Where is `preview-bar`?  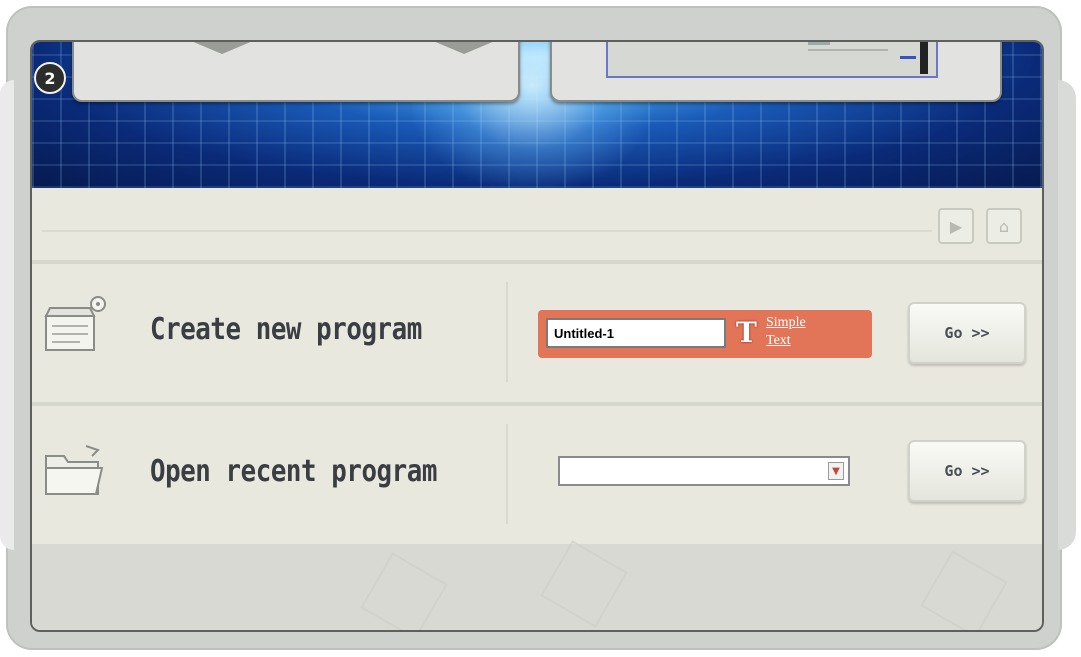 preview-bar is located at coordinates (908, 57).